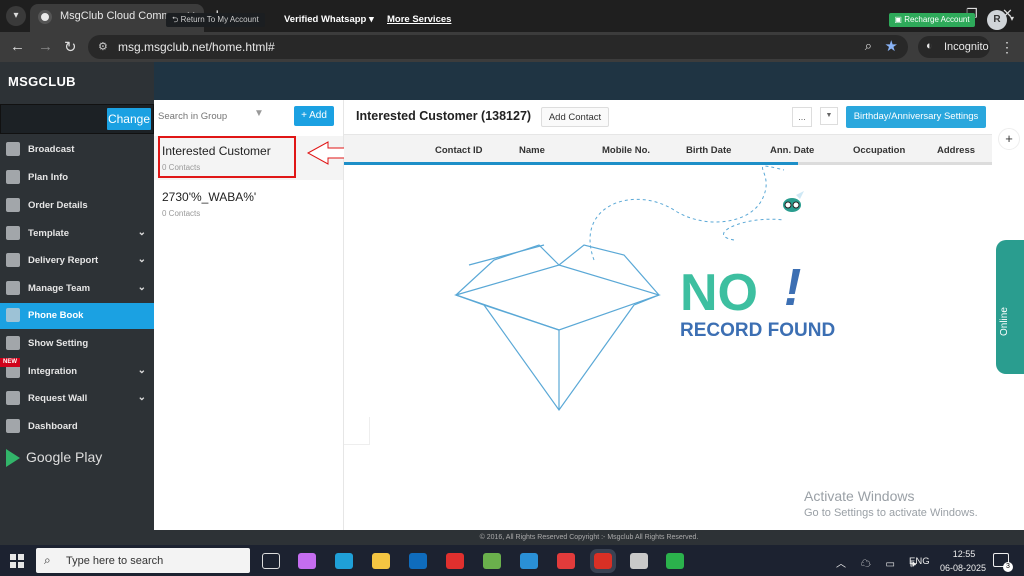 The image size is (1024, 576). I want to click on app-header: MSGCLUB, so click(512, 81).